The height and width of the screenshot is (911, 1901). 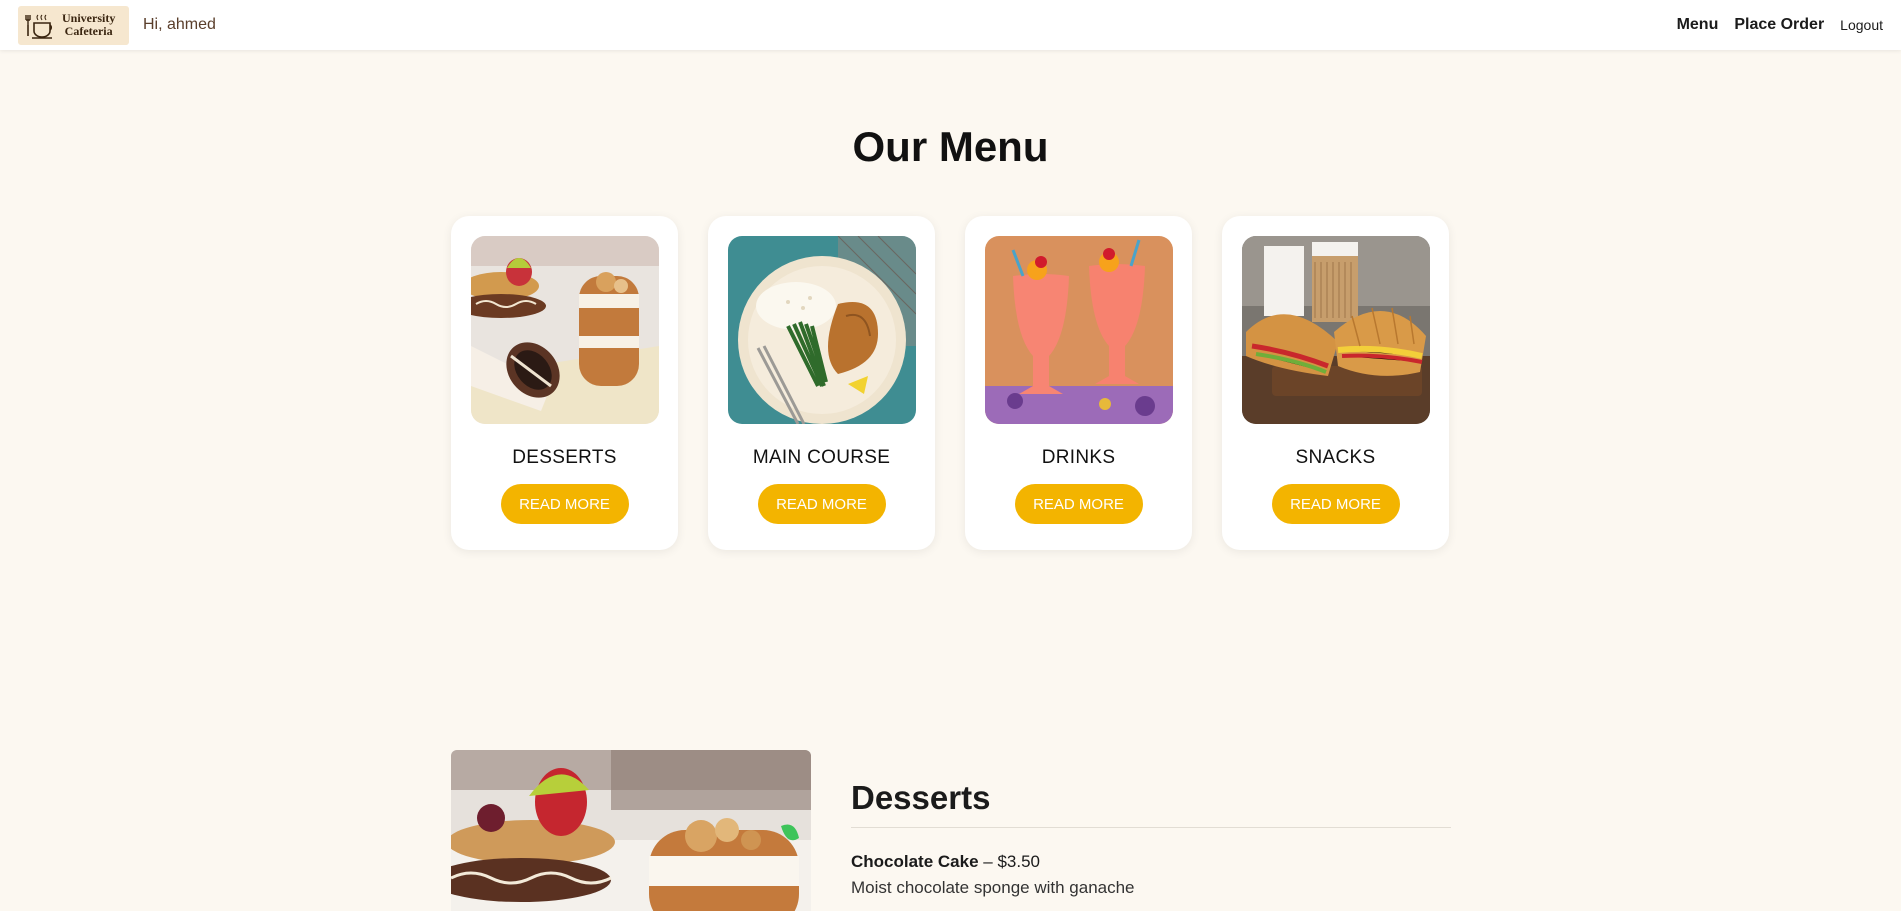 I want to click on main-course-photo, so click(x=821, y=330).